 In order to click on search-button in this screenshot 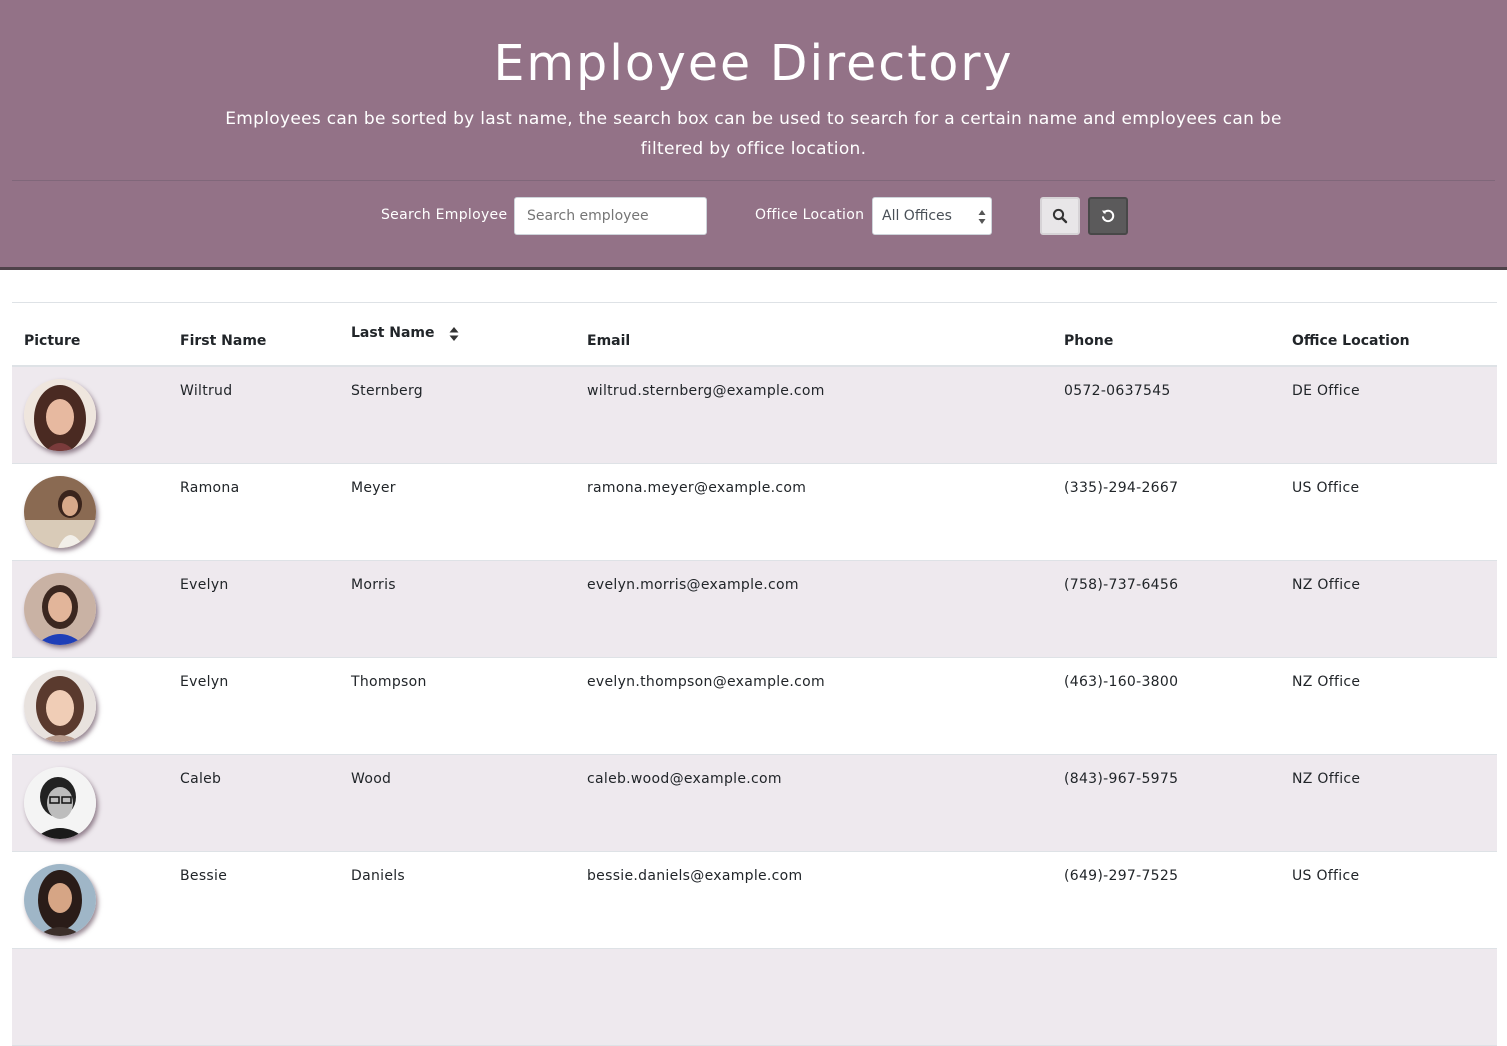, I will do `click(1060, 216)`.